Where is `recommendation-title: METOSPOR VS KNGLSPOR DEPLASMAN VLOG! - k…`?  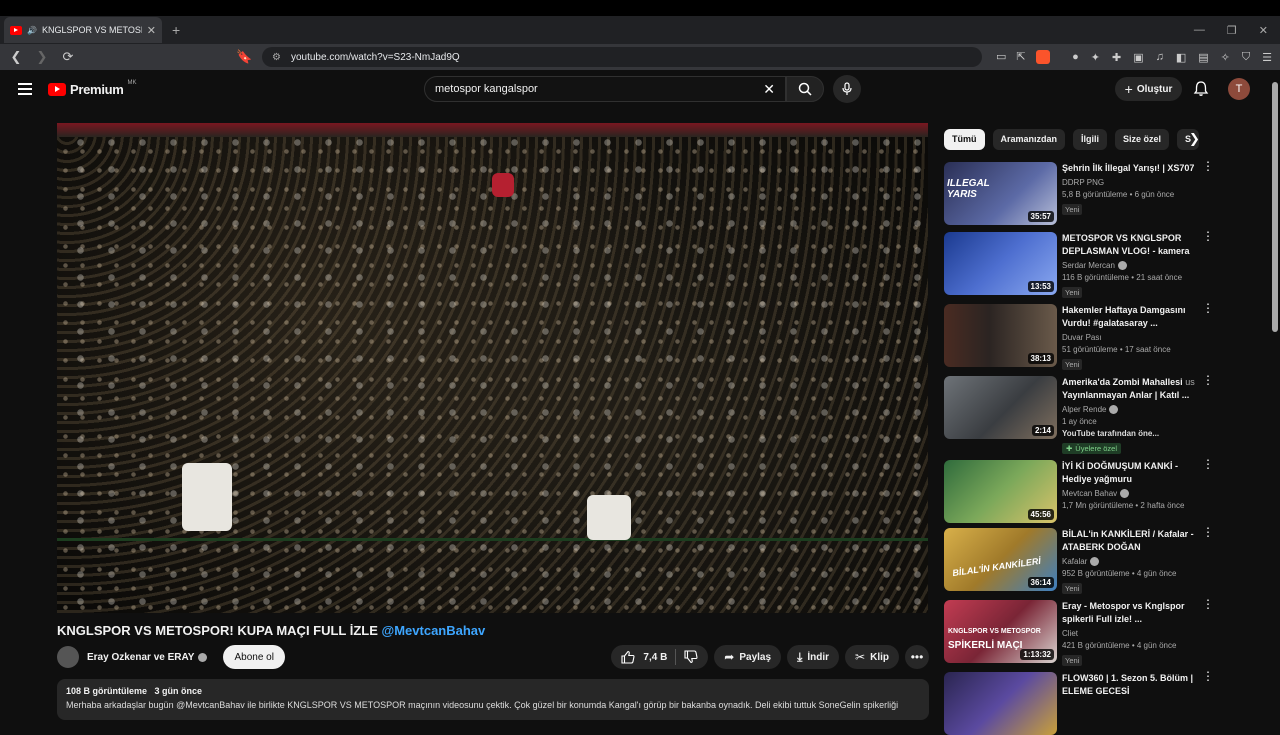
recommendation-title: METOSPOR VS KNGLSPOR DEPLASMAN VLOG! - k… is located at coordinates (1129, 245).